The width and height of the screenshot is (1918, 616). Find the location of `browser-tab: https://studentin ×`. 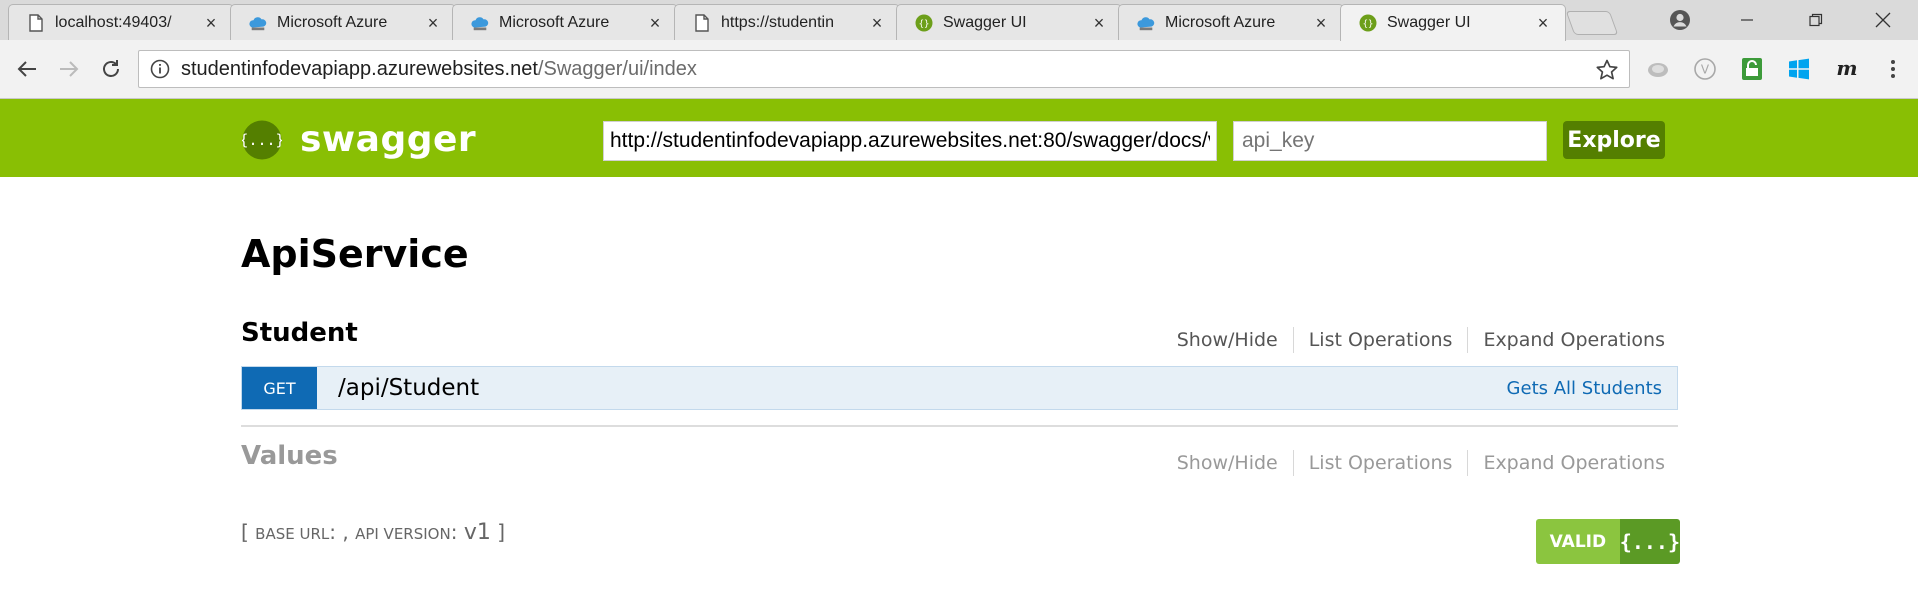

browser-tab: https://studentin × is located at coordinates (787, 22).